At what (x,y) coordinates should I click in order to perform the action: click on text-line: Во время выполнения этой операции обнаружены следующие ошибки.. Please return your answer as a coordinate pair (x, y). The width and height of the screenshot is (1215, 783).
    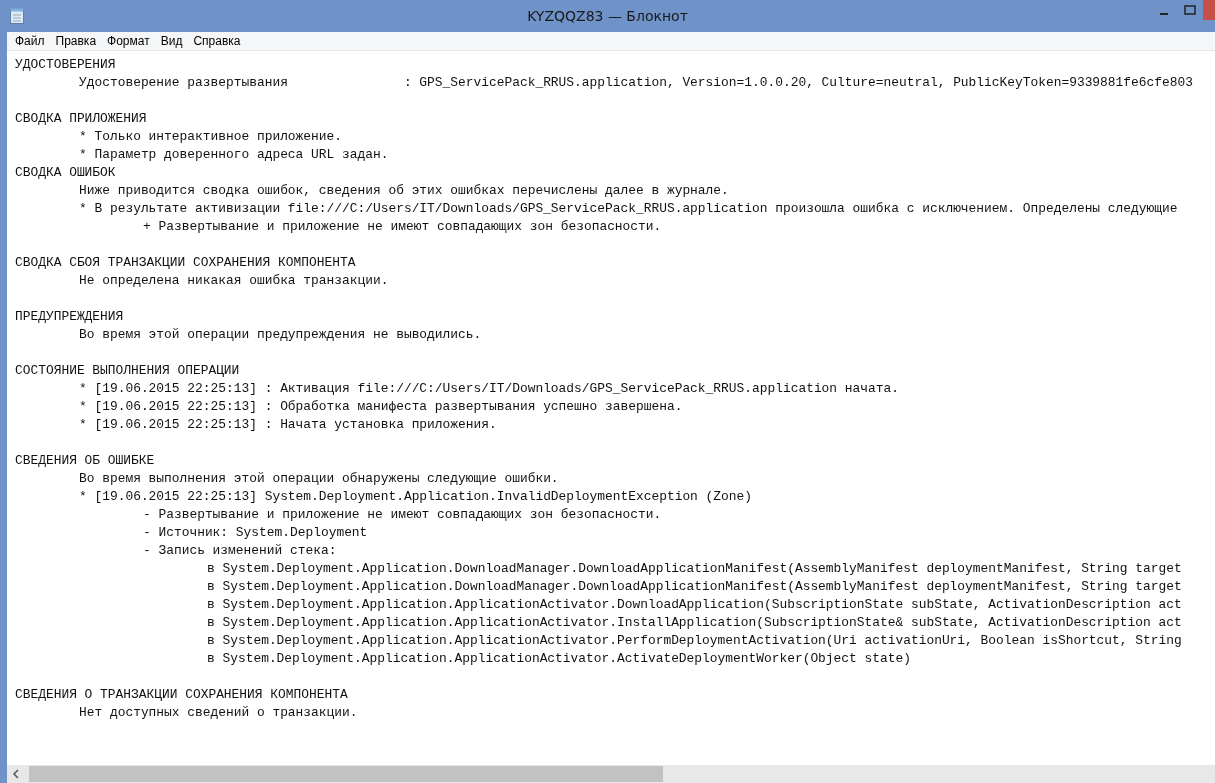
    Looking at the image, I should click on (319, 479).